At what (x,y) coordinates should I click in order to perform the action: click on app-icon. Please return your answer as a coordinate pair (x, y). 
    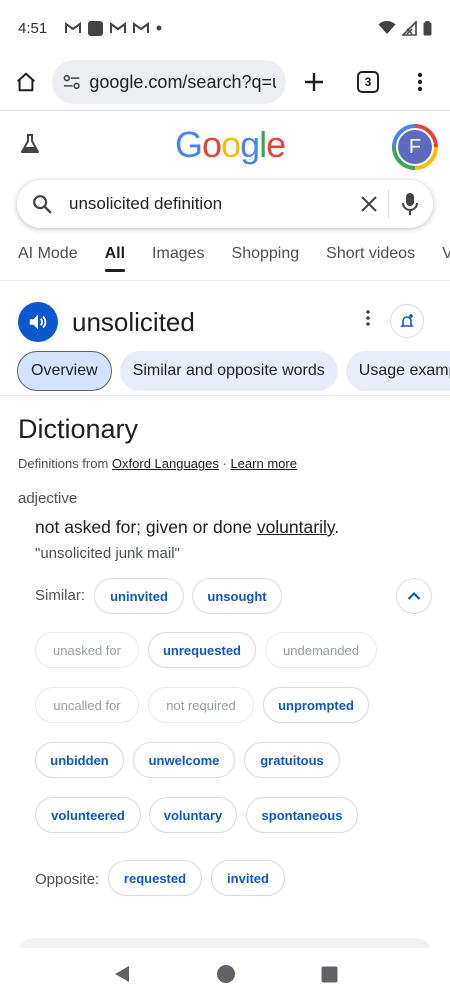
    Looking at the image, I should click on (96, 28).